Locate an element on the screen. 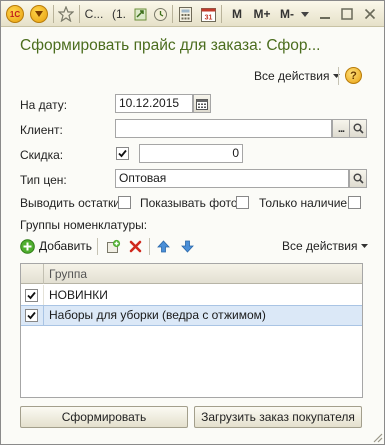 This screenshot has height=445, width=385. maximize-icon is located at coordinates (347, 14).